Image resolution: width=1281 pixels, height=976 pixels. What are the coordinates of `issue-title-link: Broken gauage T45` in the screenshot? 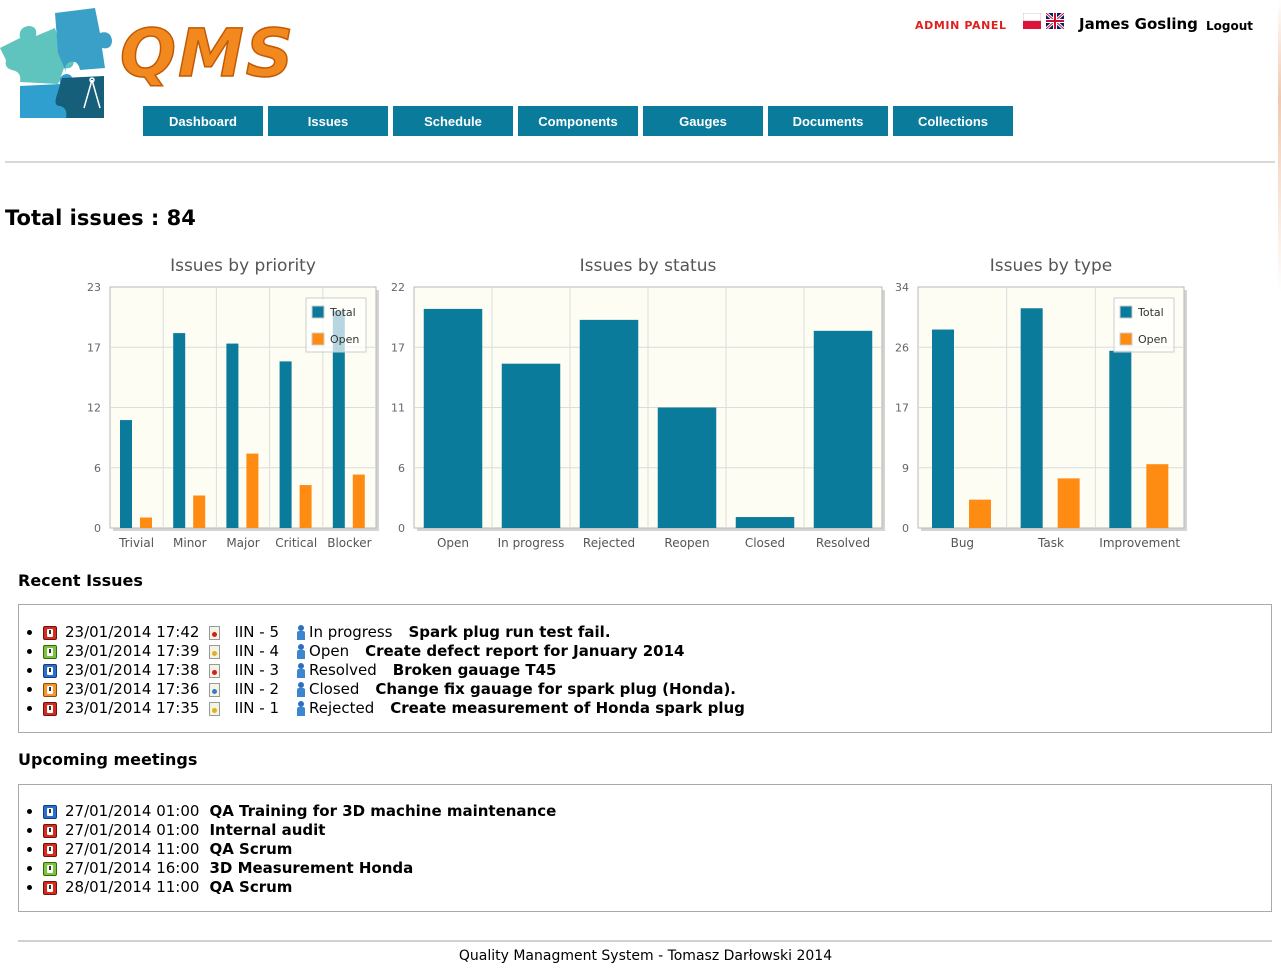 It's located at (475, 670).